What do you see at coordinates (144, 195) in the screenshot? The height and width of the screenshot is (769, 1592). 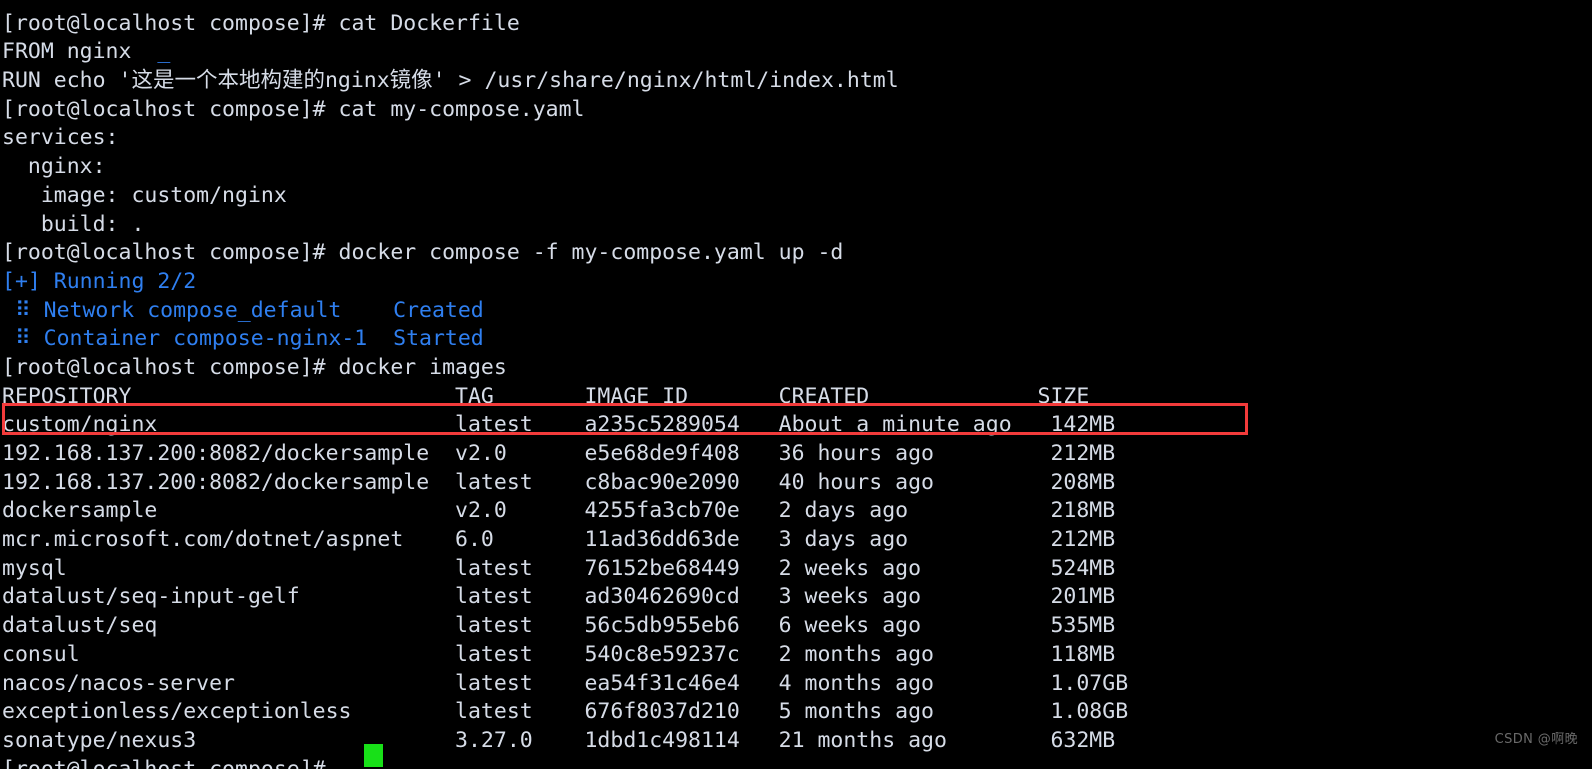 I see `terminal-line-output: image: custom/nginx` at bounding box center [144, 195].